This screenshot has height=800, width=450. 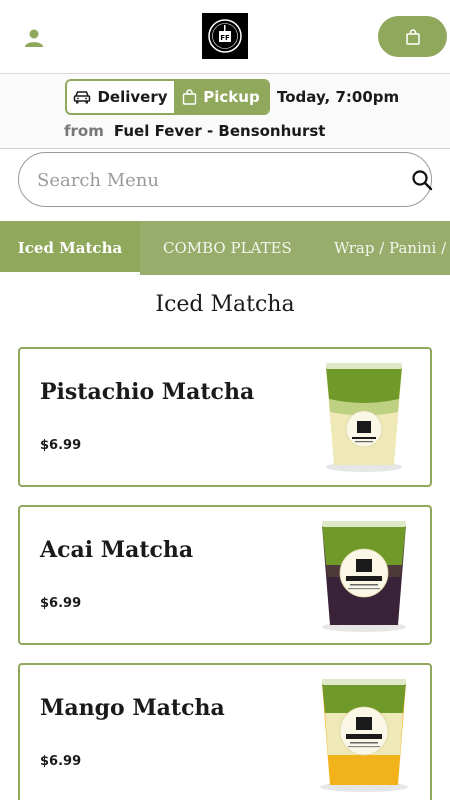 I want to click on fulfillment-toggle: Delivery Pickup, so click(x=167, y=97).